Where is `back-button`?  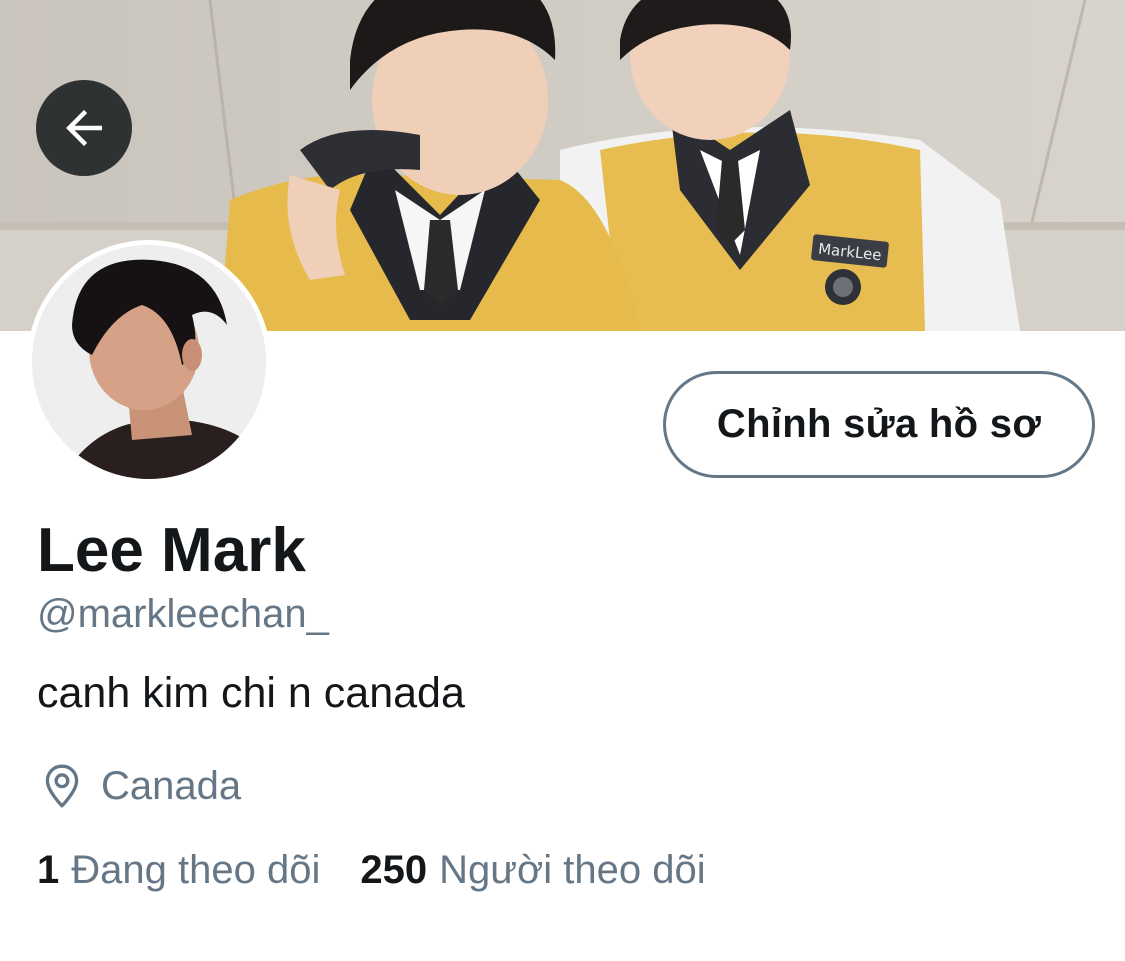 back-button is located at coordinates (84, 128).